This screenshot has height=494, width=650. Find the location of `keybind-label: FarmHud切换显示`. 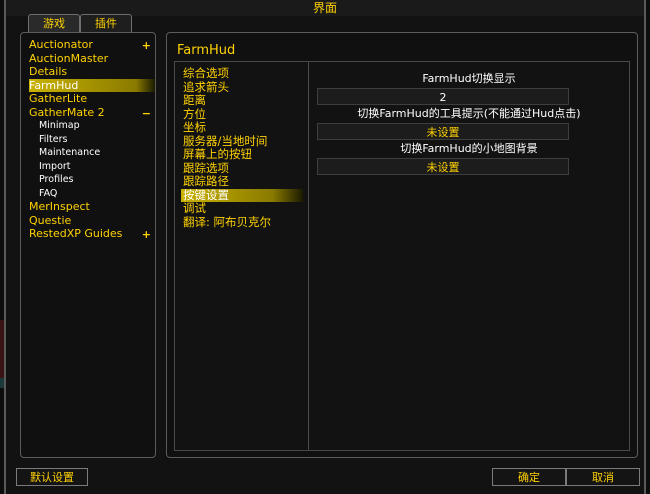

keybind-label: FarmHud切换显示 is located at coordinates (469, 78).